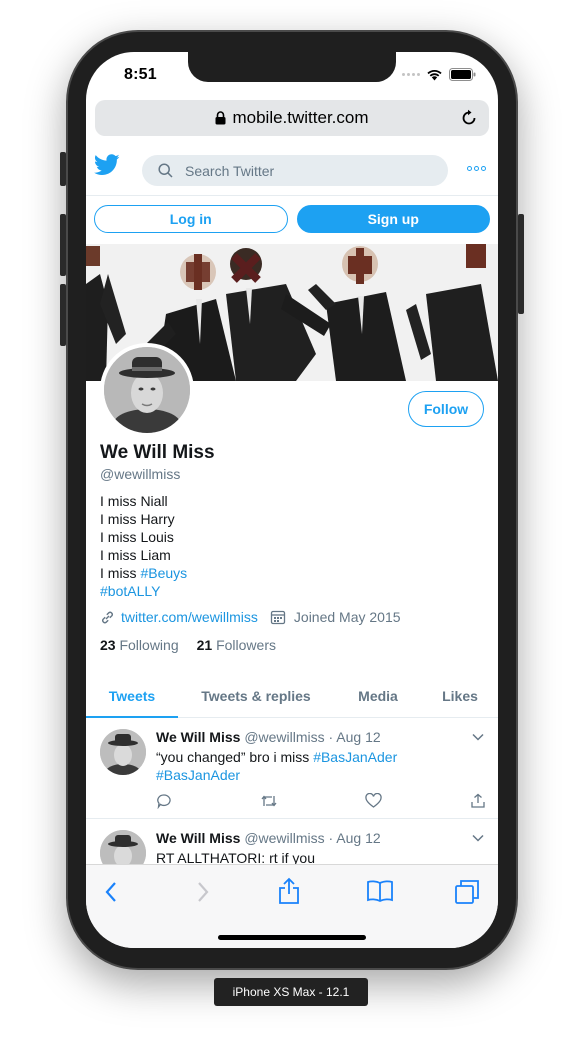 Image resolution: width=584 pixels, height=1048 pixels. Describe the element at coordinates (305, 170) in the screenshot. I see `search-input` at that location.